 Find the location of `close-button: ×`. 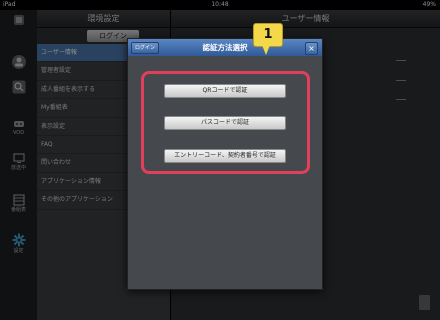

close-button: × is located at coordinates (311, 48).